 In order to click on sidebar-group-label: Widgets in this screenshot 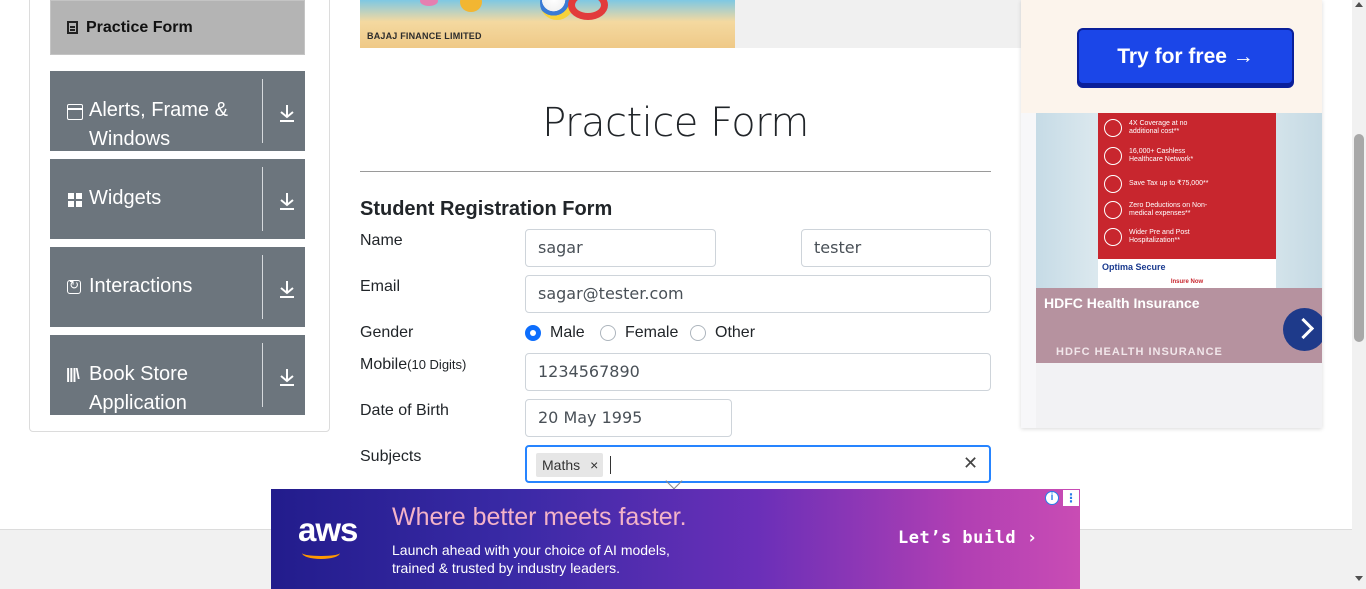, I will do `click(125, 198)`.